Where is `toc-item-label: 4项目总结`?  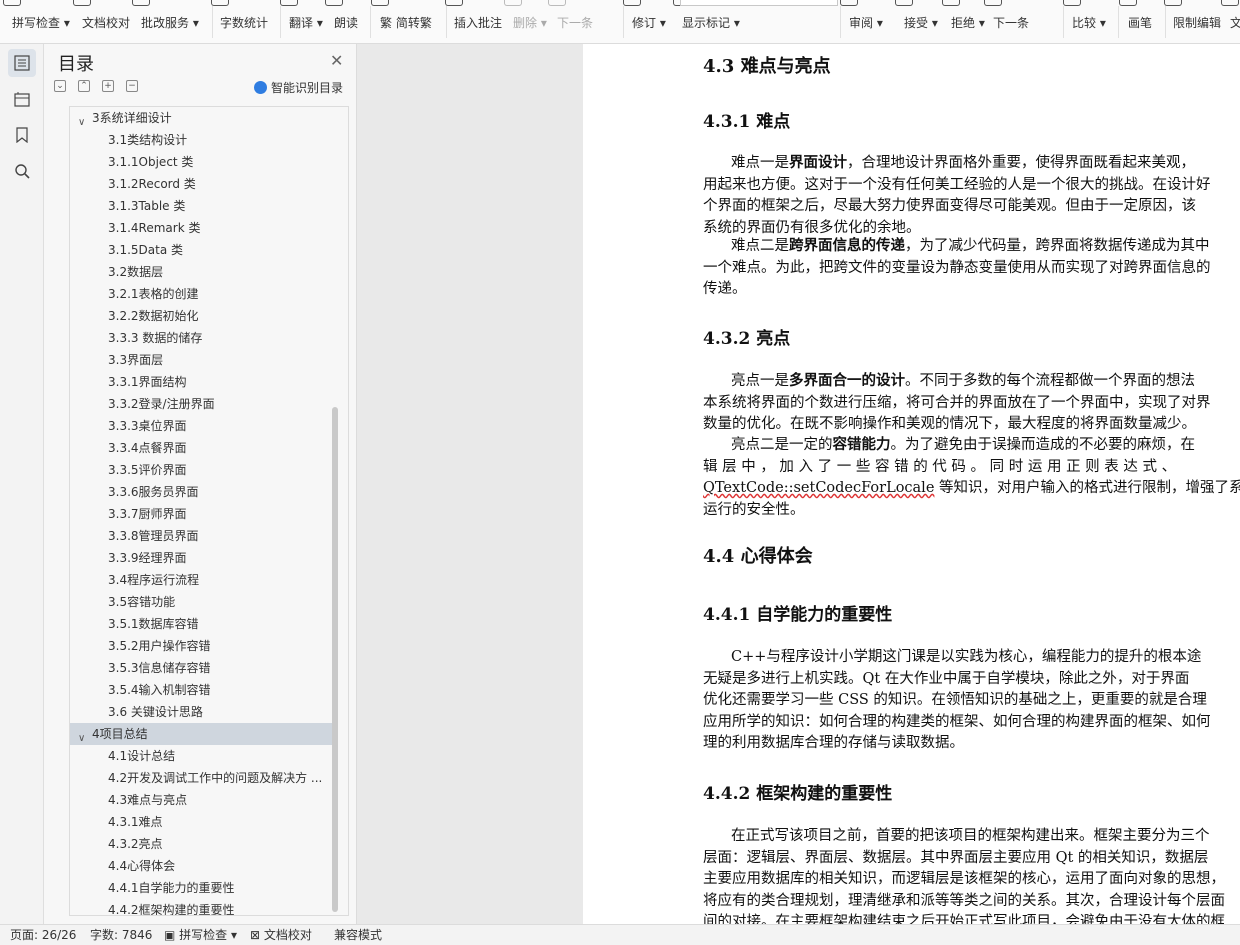
toc-item-label: 4项目总结 is located at coordinates (120, 734).